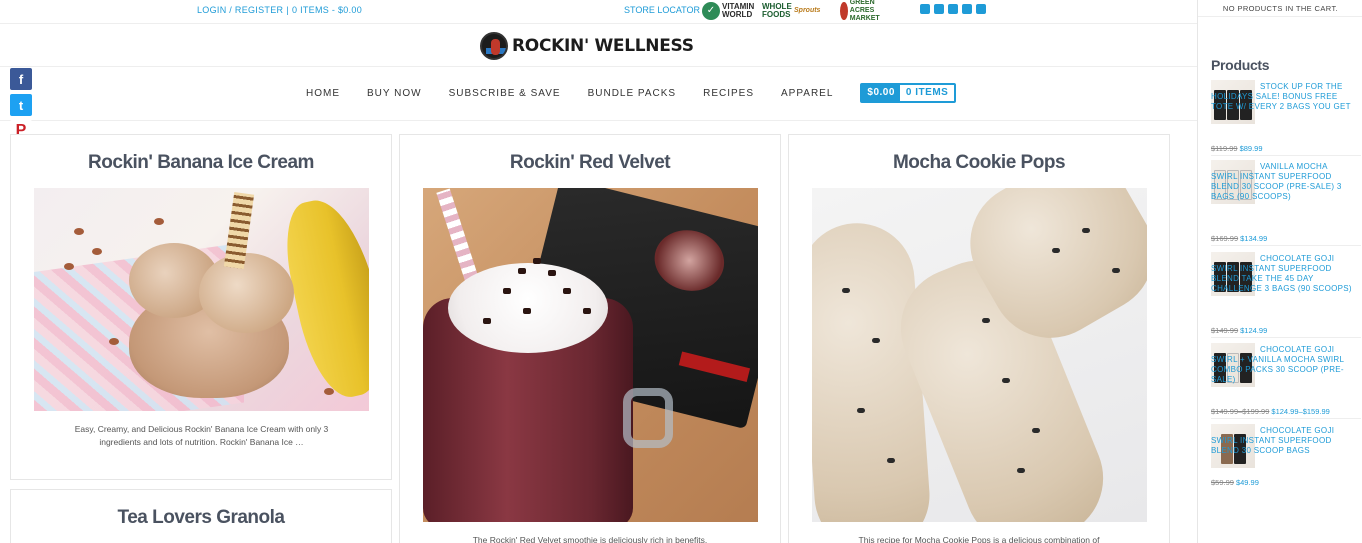 The height and width of the screenshot is (543, 1362). Describe the element at coordinates (807, 93) in the screenshot. I see `nav-apparel: APPAREL` at that location.